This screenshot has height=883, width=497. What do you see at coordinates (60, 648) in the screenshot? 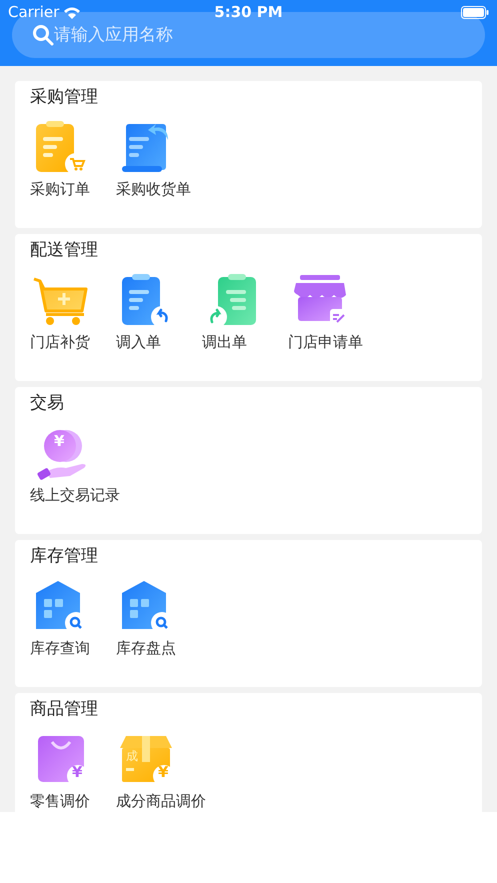
I see `app-label: 库存查询` at bounding box center [60, 648].